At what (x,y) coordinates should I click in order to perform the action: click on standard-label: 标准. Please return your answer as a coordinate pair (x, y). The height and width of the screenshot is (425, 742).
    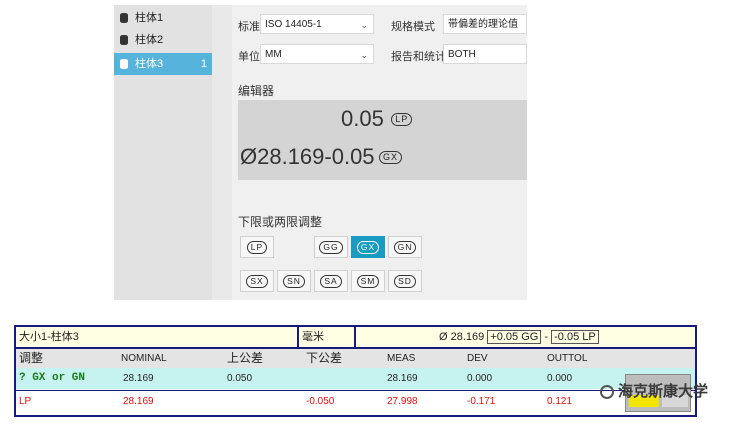
    Looking at the image, I should click on (249, 27).